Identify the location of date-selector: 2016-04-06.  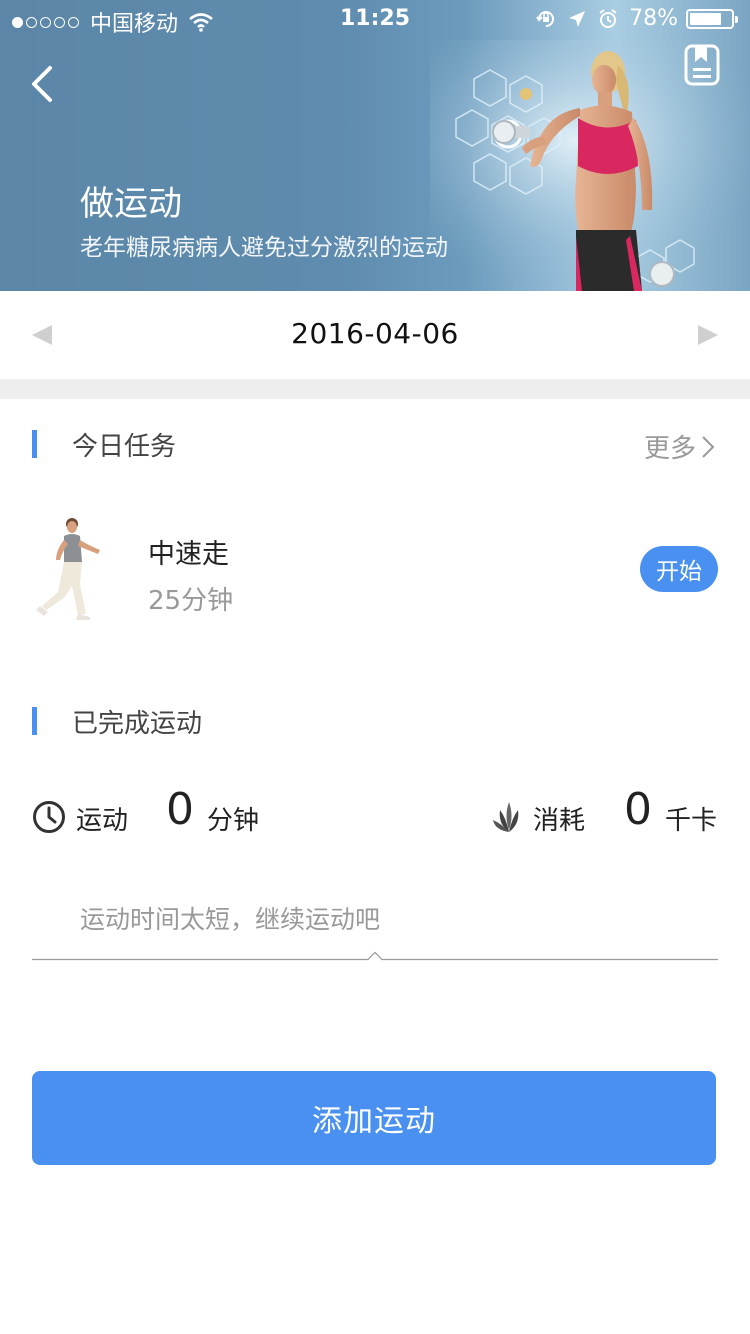
(375, 335).